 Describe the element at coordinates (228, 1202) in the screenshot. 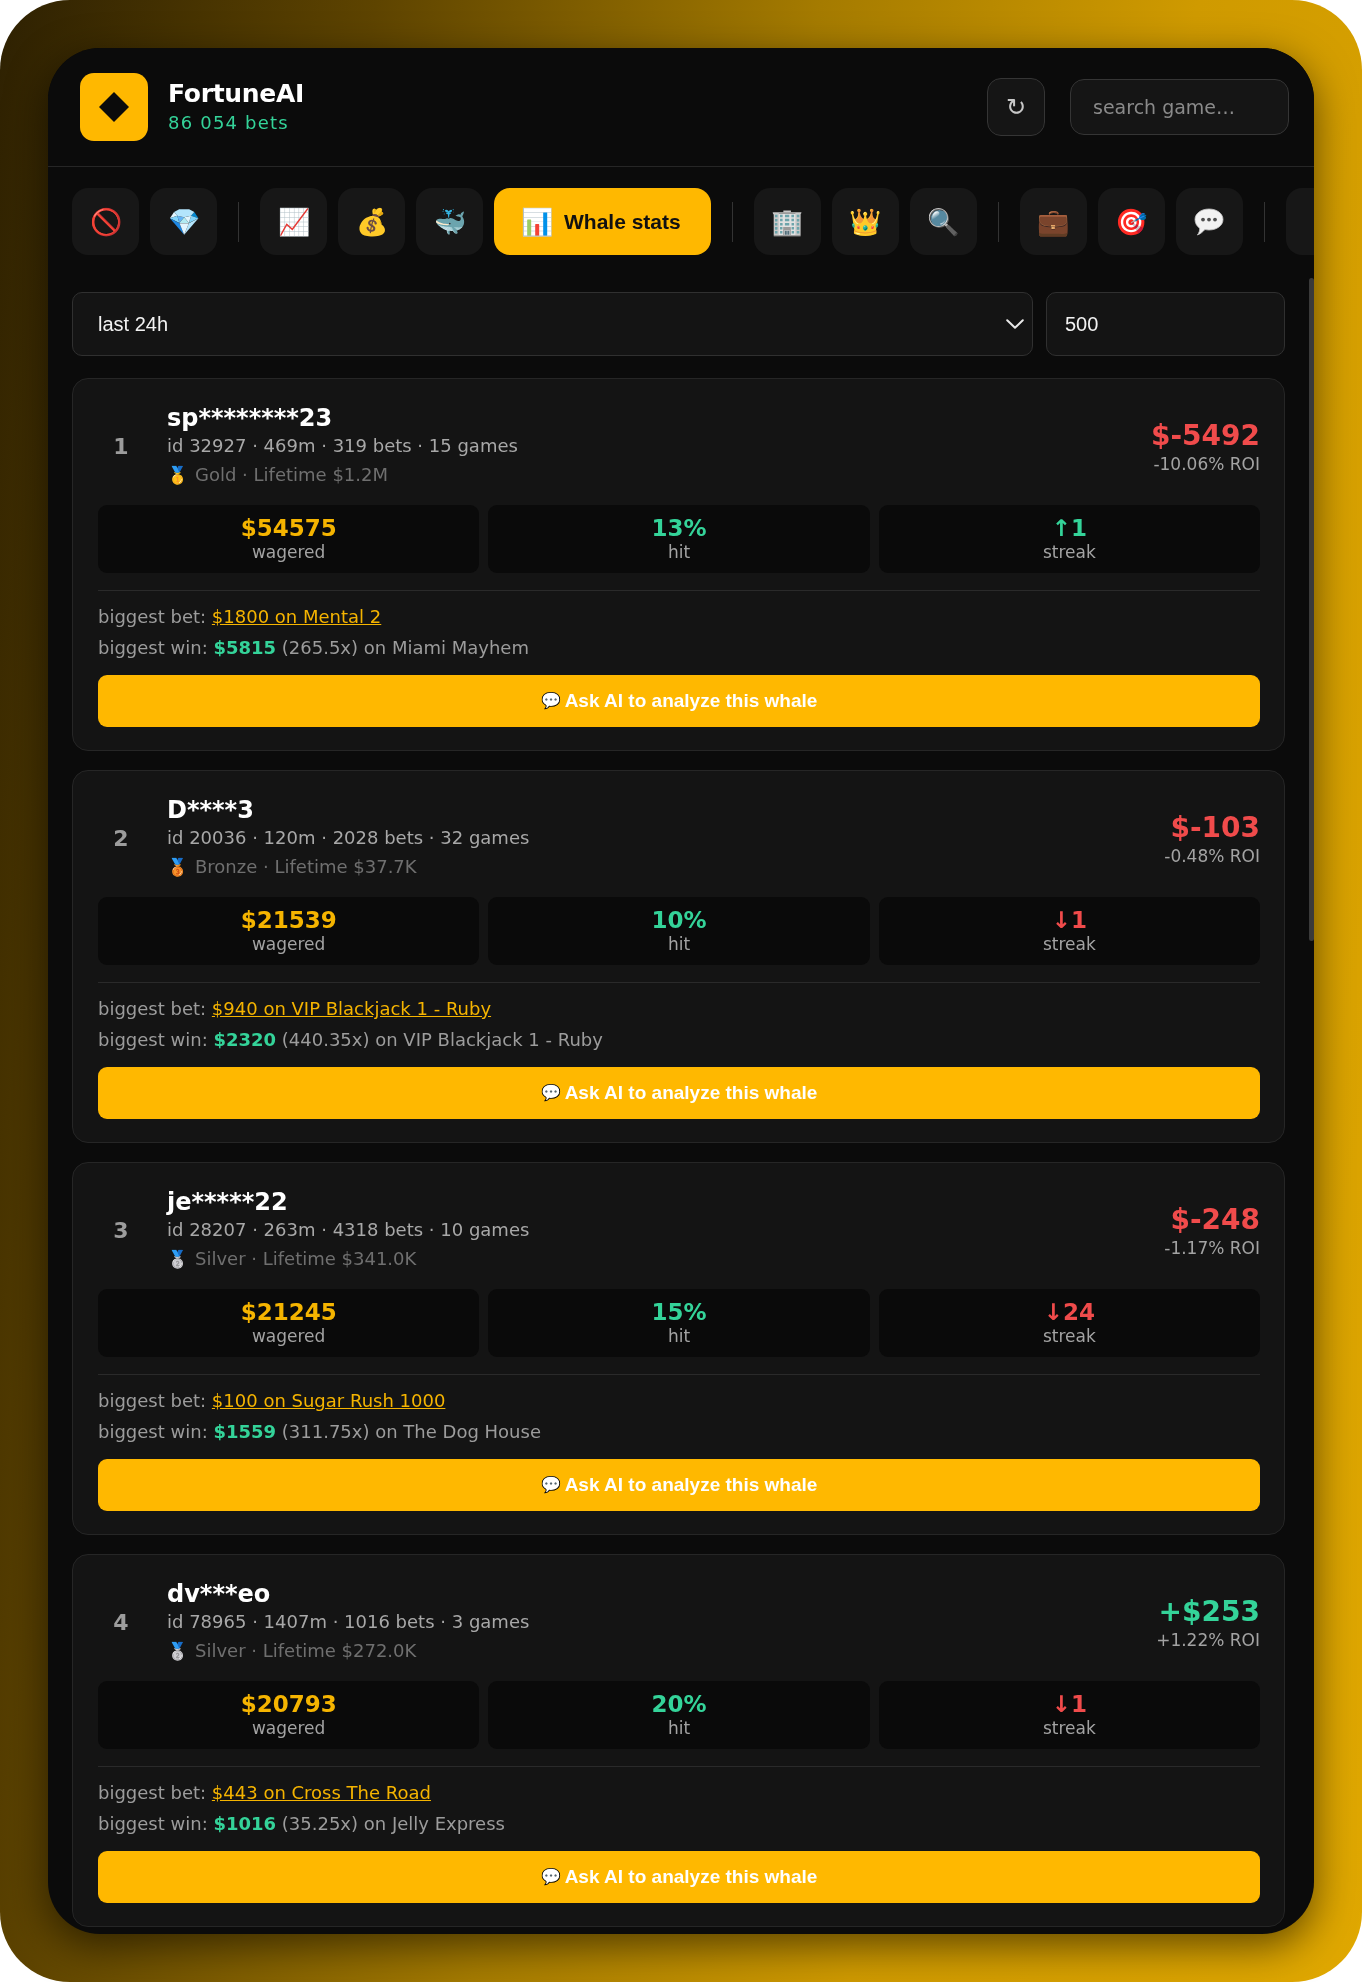

I see `player-name: je*****22` at that location.